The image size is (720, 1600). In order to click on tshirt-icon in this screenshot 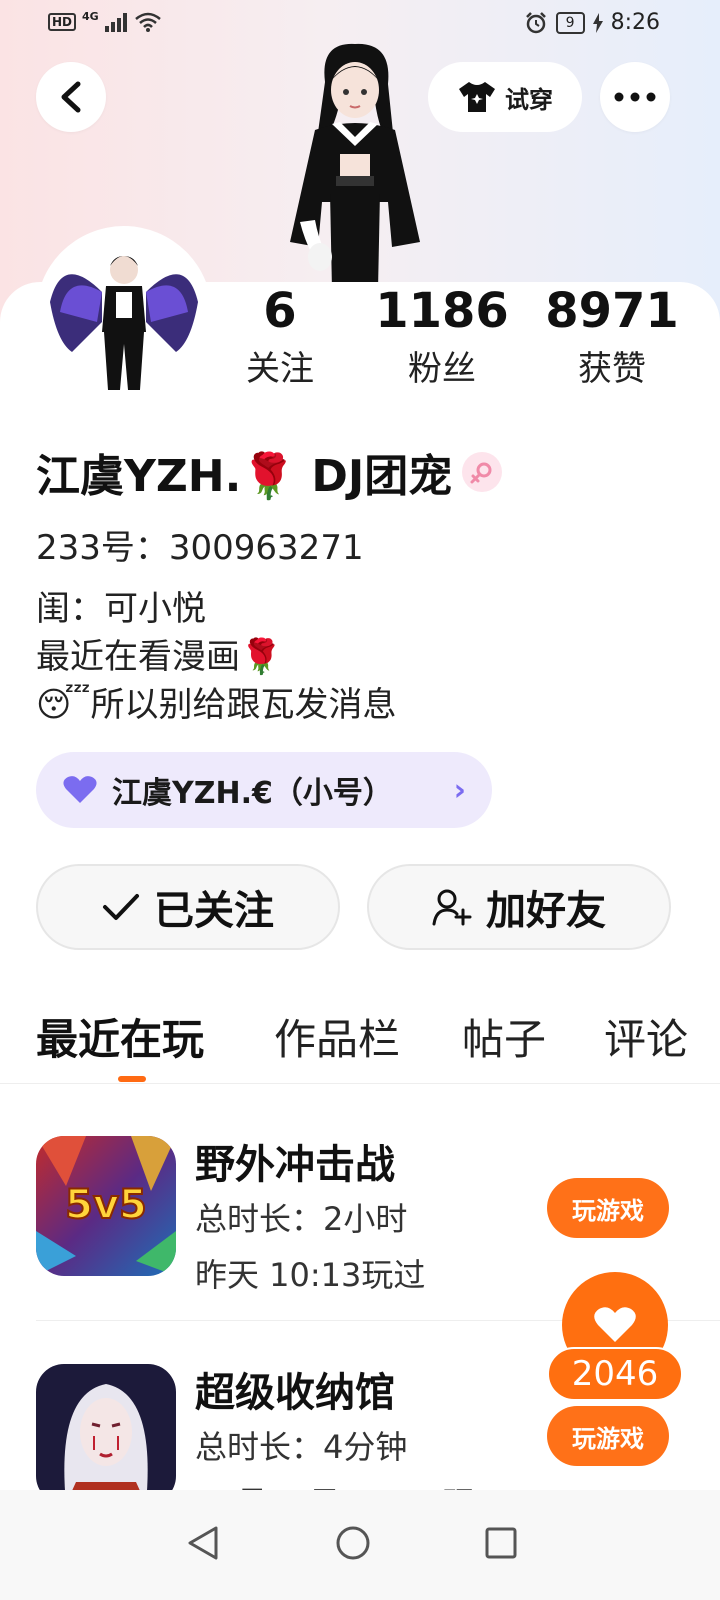, I will do `click(477, 97)`.